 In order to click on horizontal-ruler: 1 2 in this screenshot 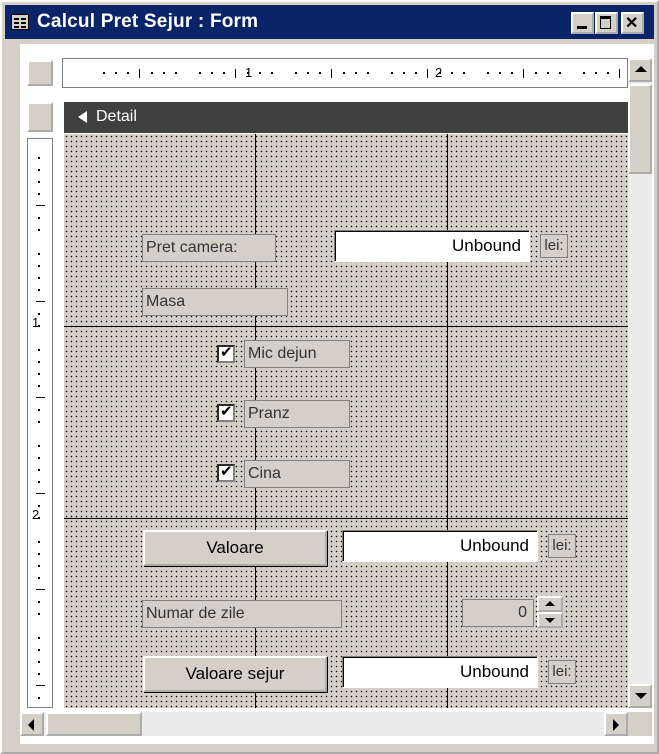, I will do `click(345, 73)`.